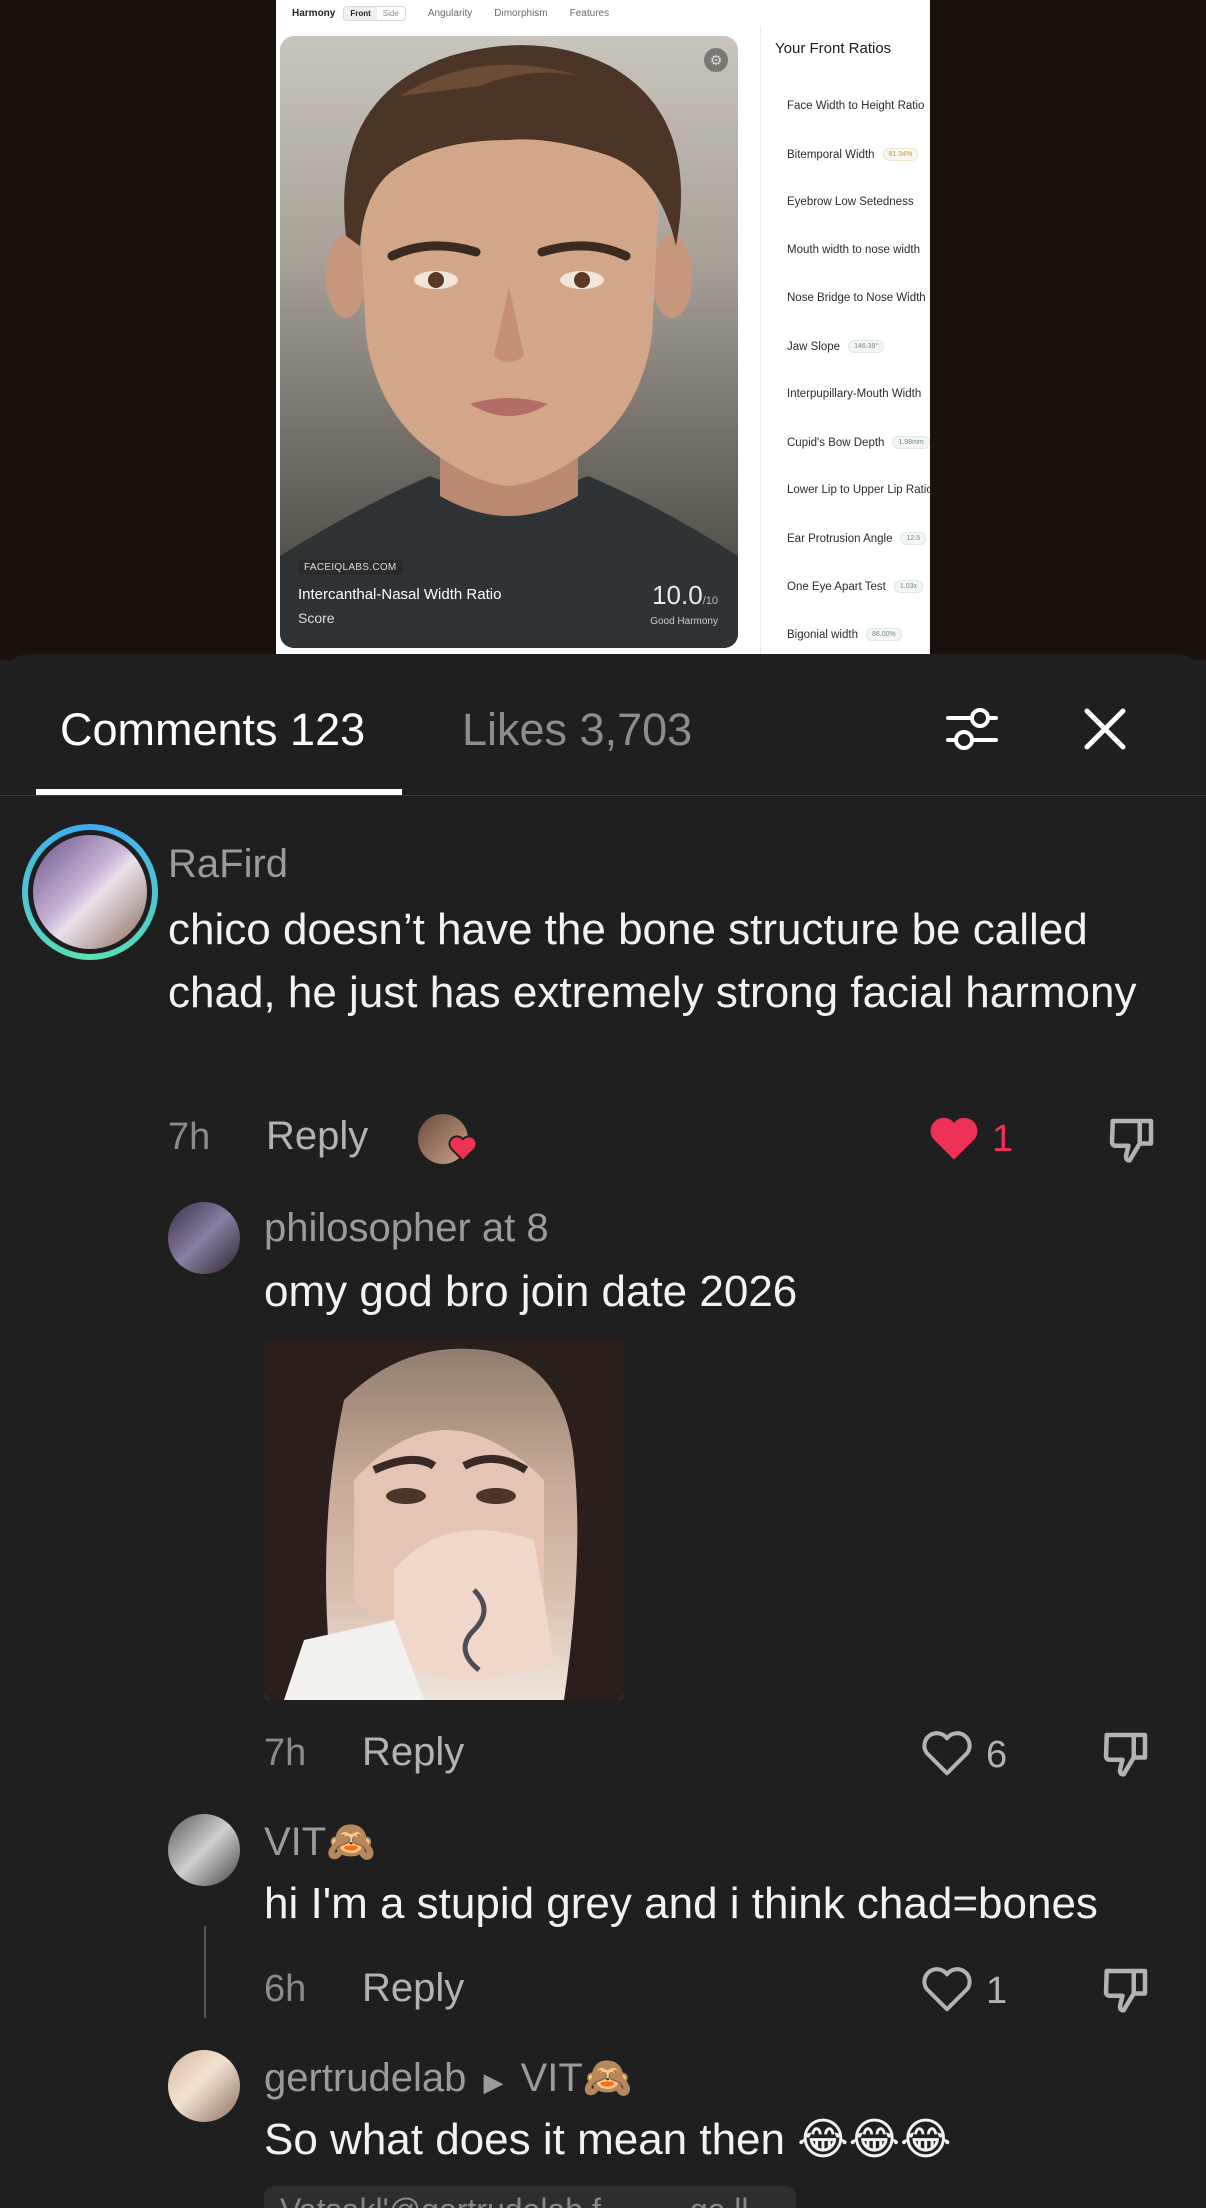 The image size is (1206, 2208). I want to click on comment-text: omy god bro join date 2026, so click(531, 1291).